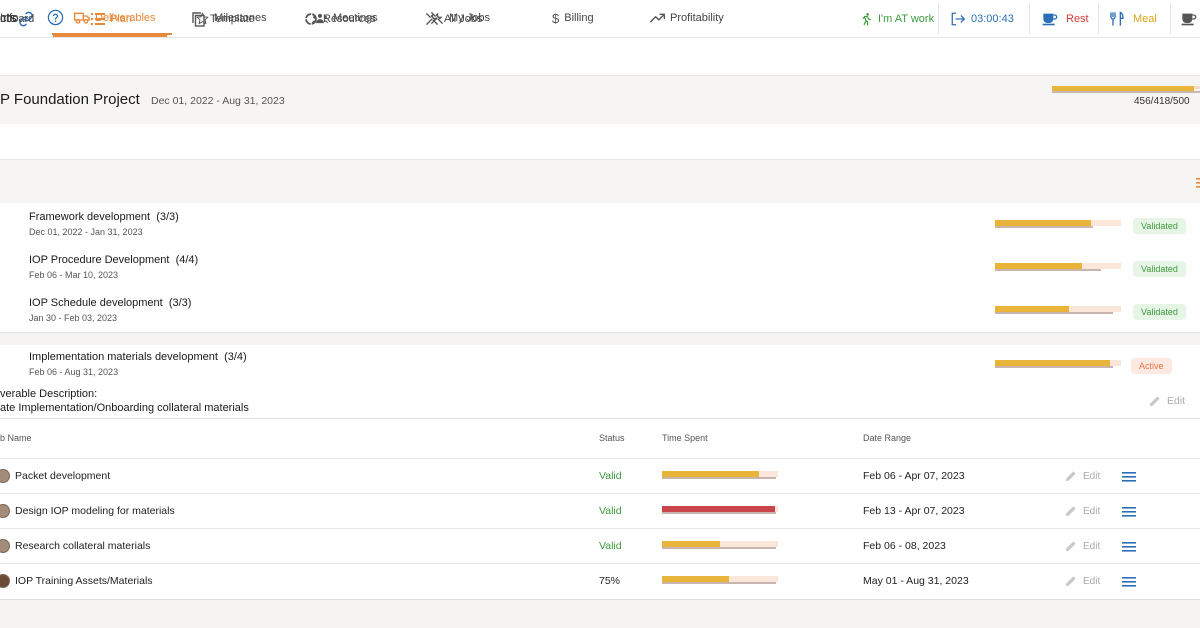 The height and width of the screenshot is (628, 1200). What do you see at coordinates (914, 511) in the screenshot?
I see `job-date-range: Feb 13 - Apr 07, 2023` at bounding box center [914, 511].